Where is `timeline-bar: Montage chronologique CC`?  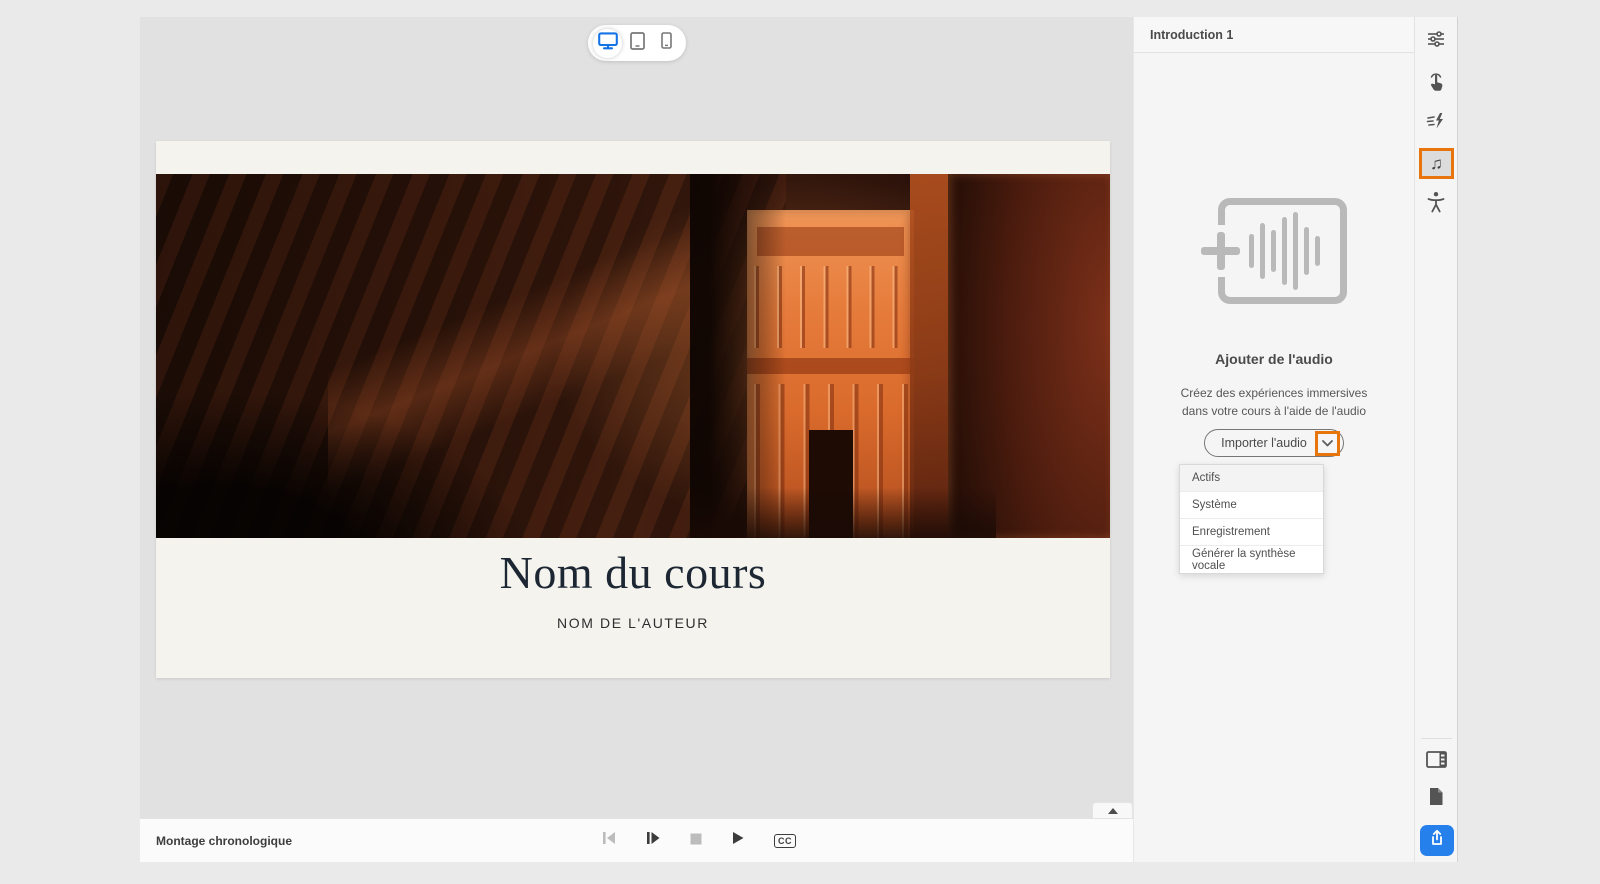
timeline-bar: Montage chronologique CC is located at coordinates (636, 840).